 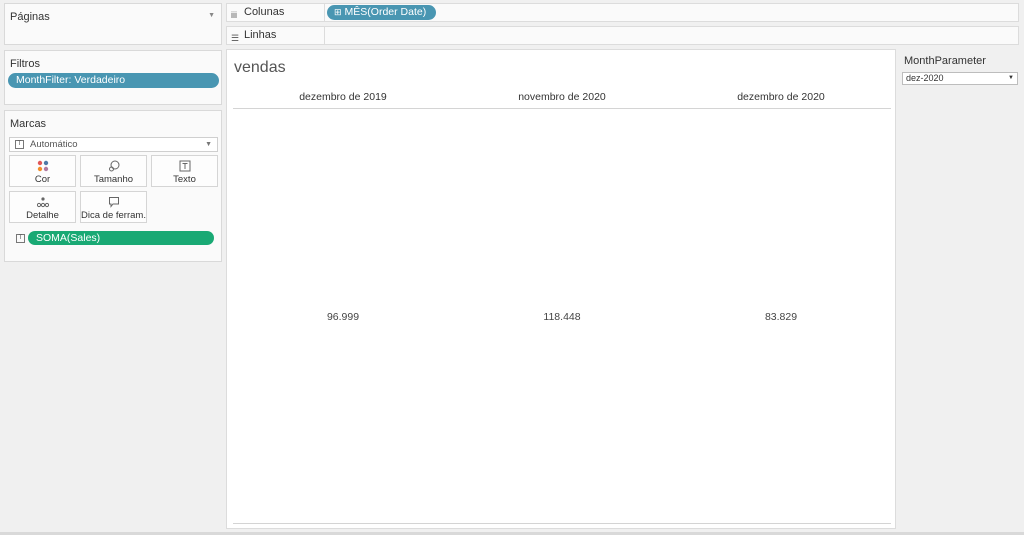 What do you see at coordinates (19, 144) in the screenshot?
I see `text-mark-icon: T` at bounding box center [19, 144].